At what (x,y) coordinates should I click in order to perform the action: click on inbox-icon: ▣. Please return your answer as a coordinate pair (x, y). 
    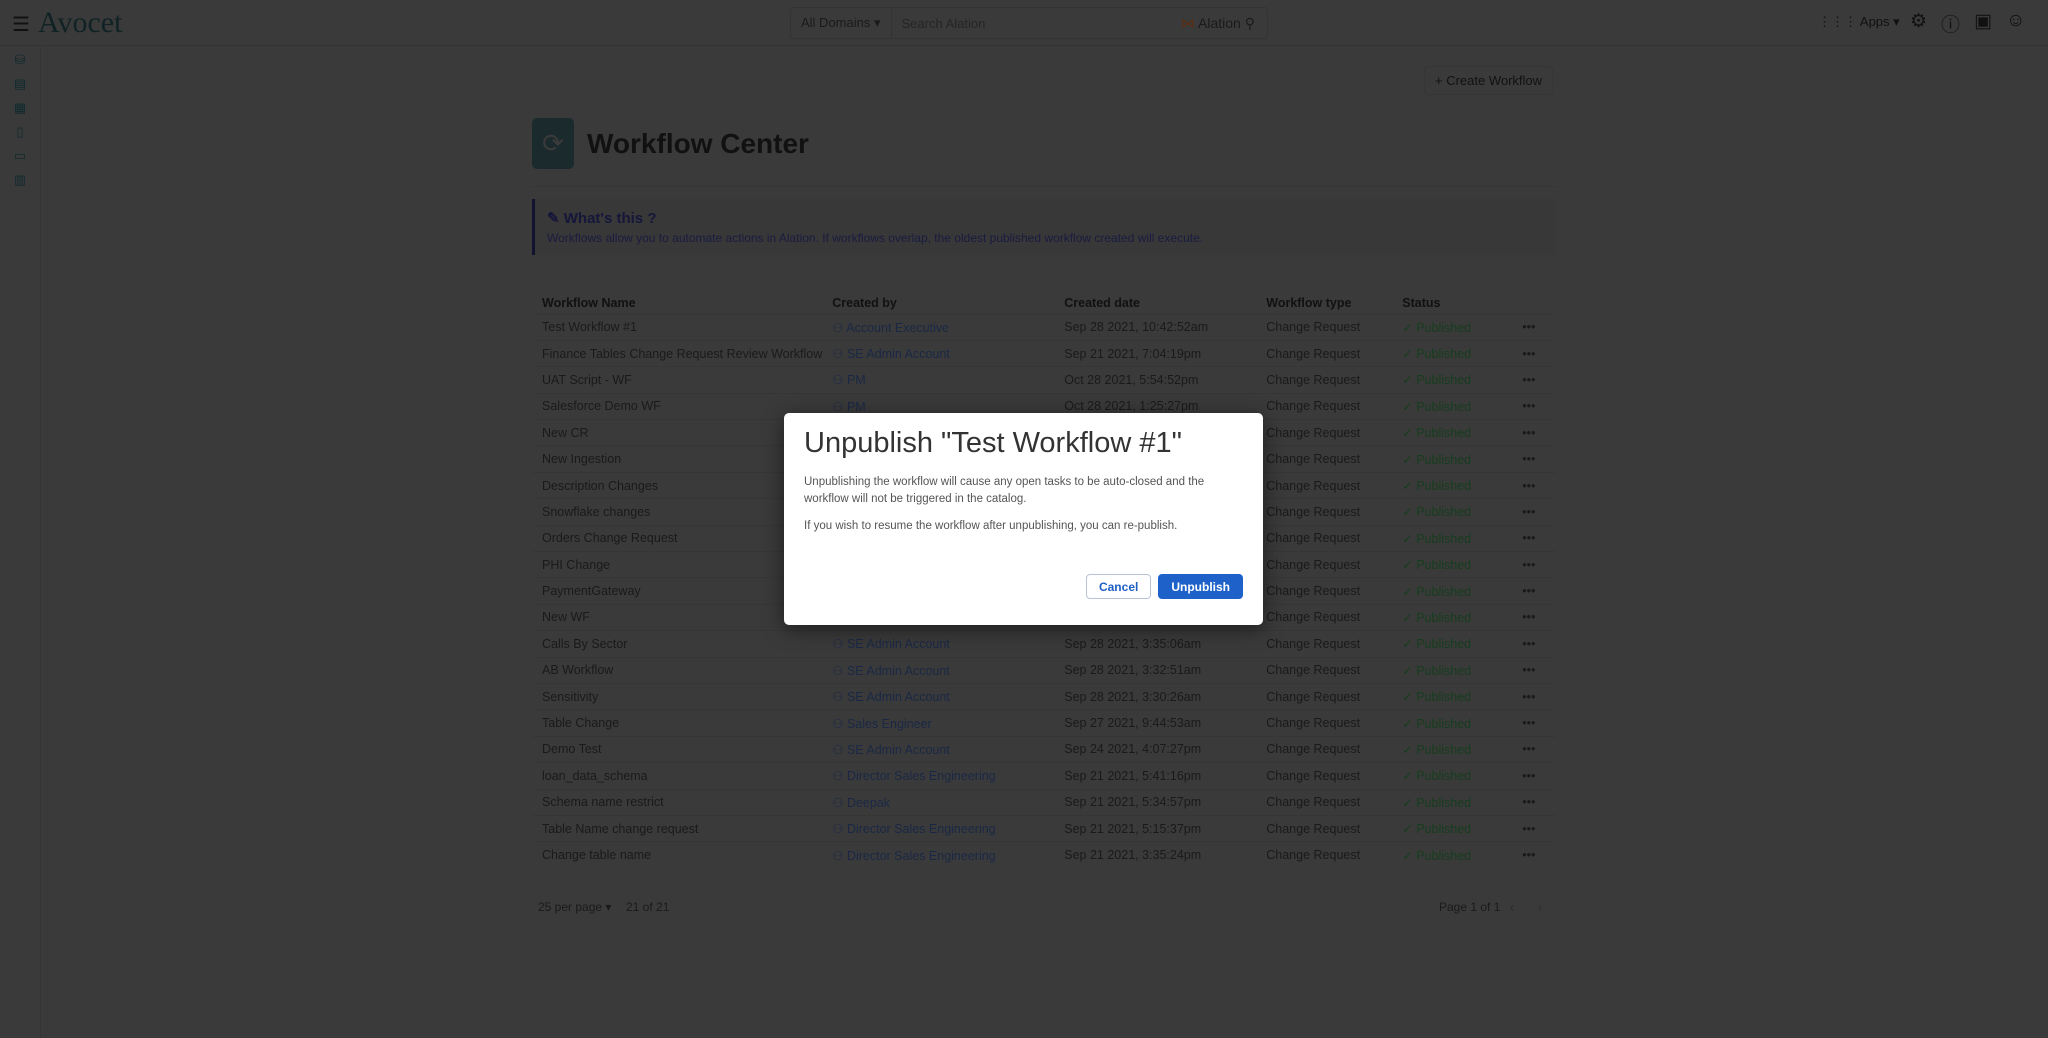
    Looking at the image, I should click on (1983, 23).